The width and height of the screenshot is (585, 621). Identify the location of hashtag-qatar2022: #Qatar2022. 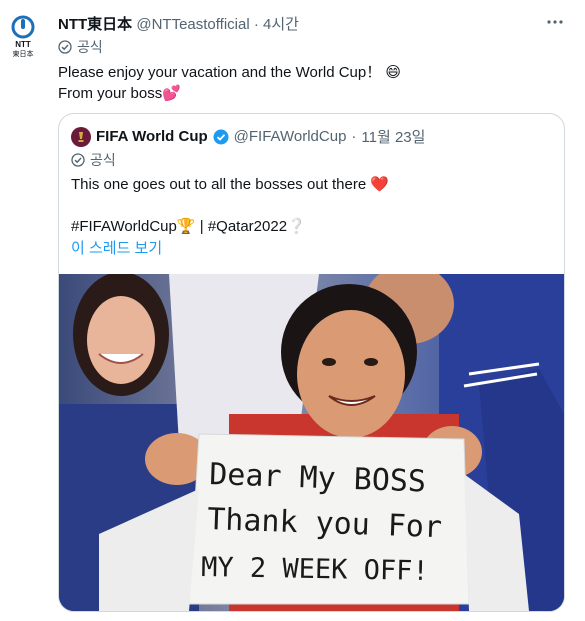
(247, 226).